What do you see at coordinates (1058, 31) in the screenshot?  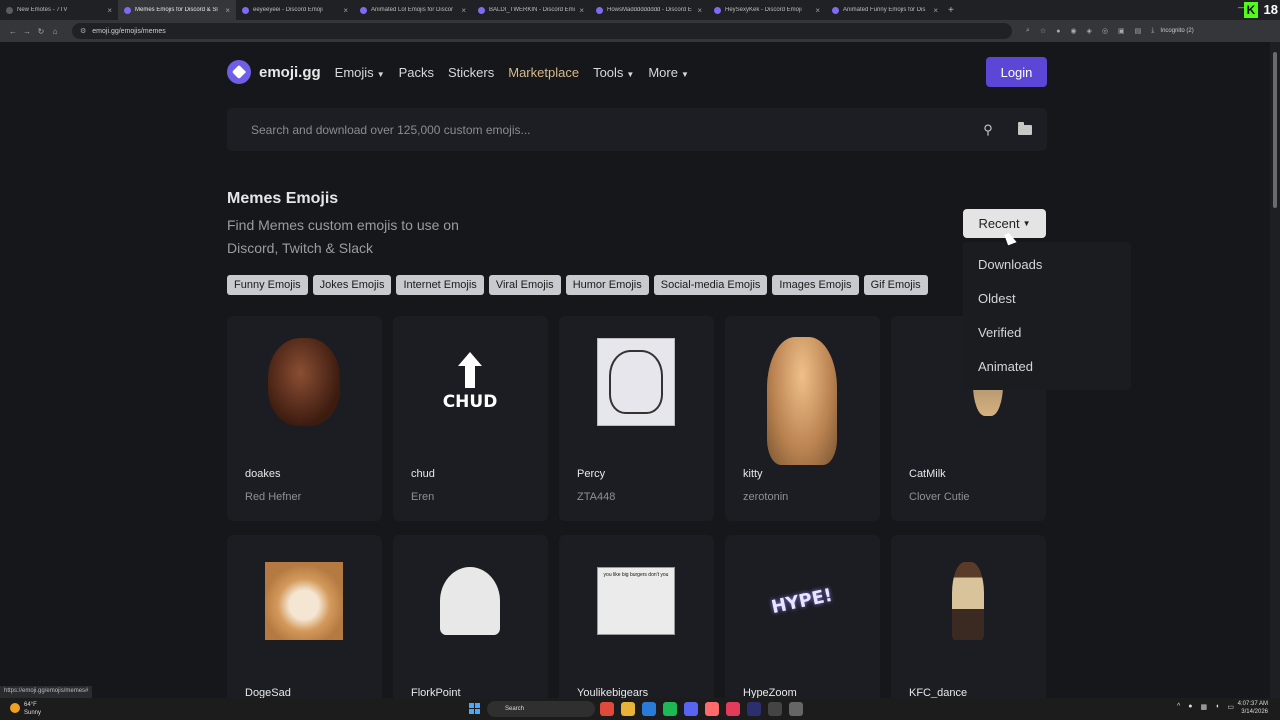 I see `extension-icon: ●` at bounding box center [1058, 31].